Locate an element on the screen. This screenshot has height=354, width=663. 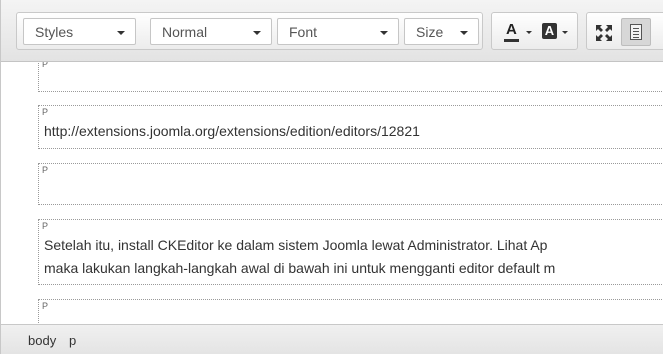
styles-label: Styles is located at coordinates (54, 32).